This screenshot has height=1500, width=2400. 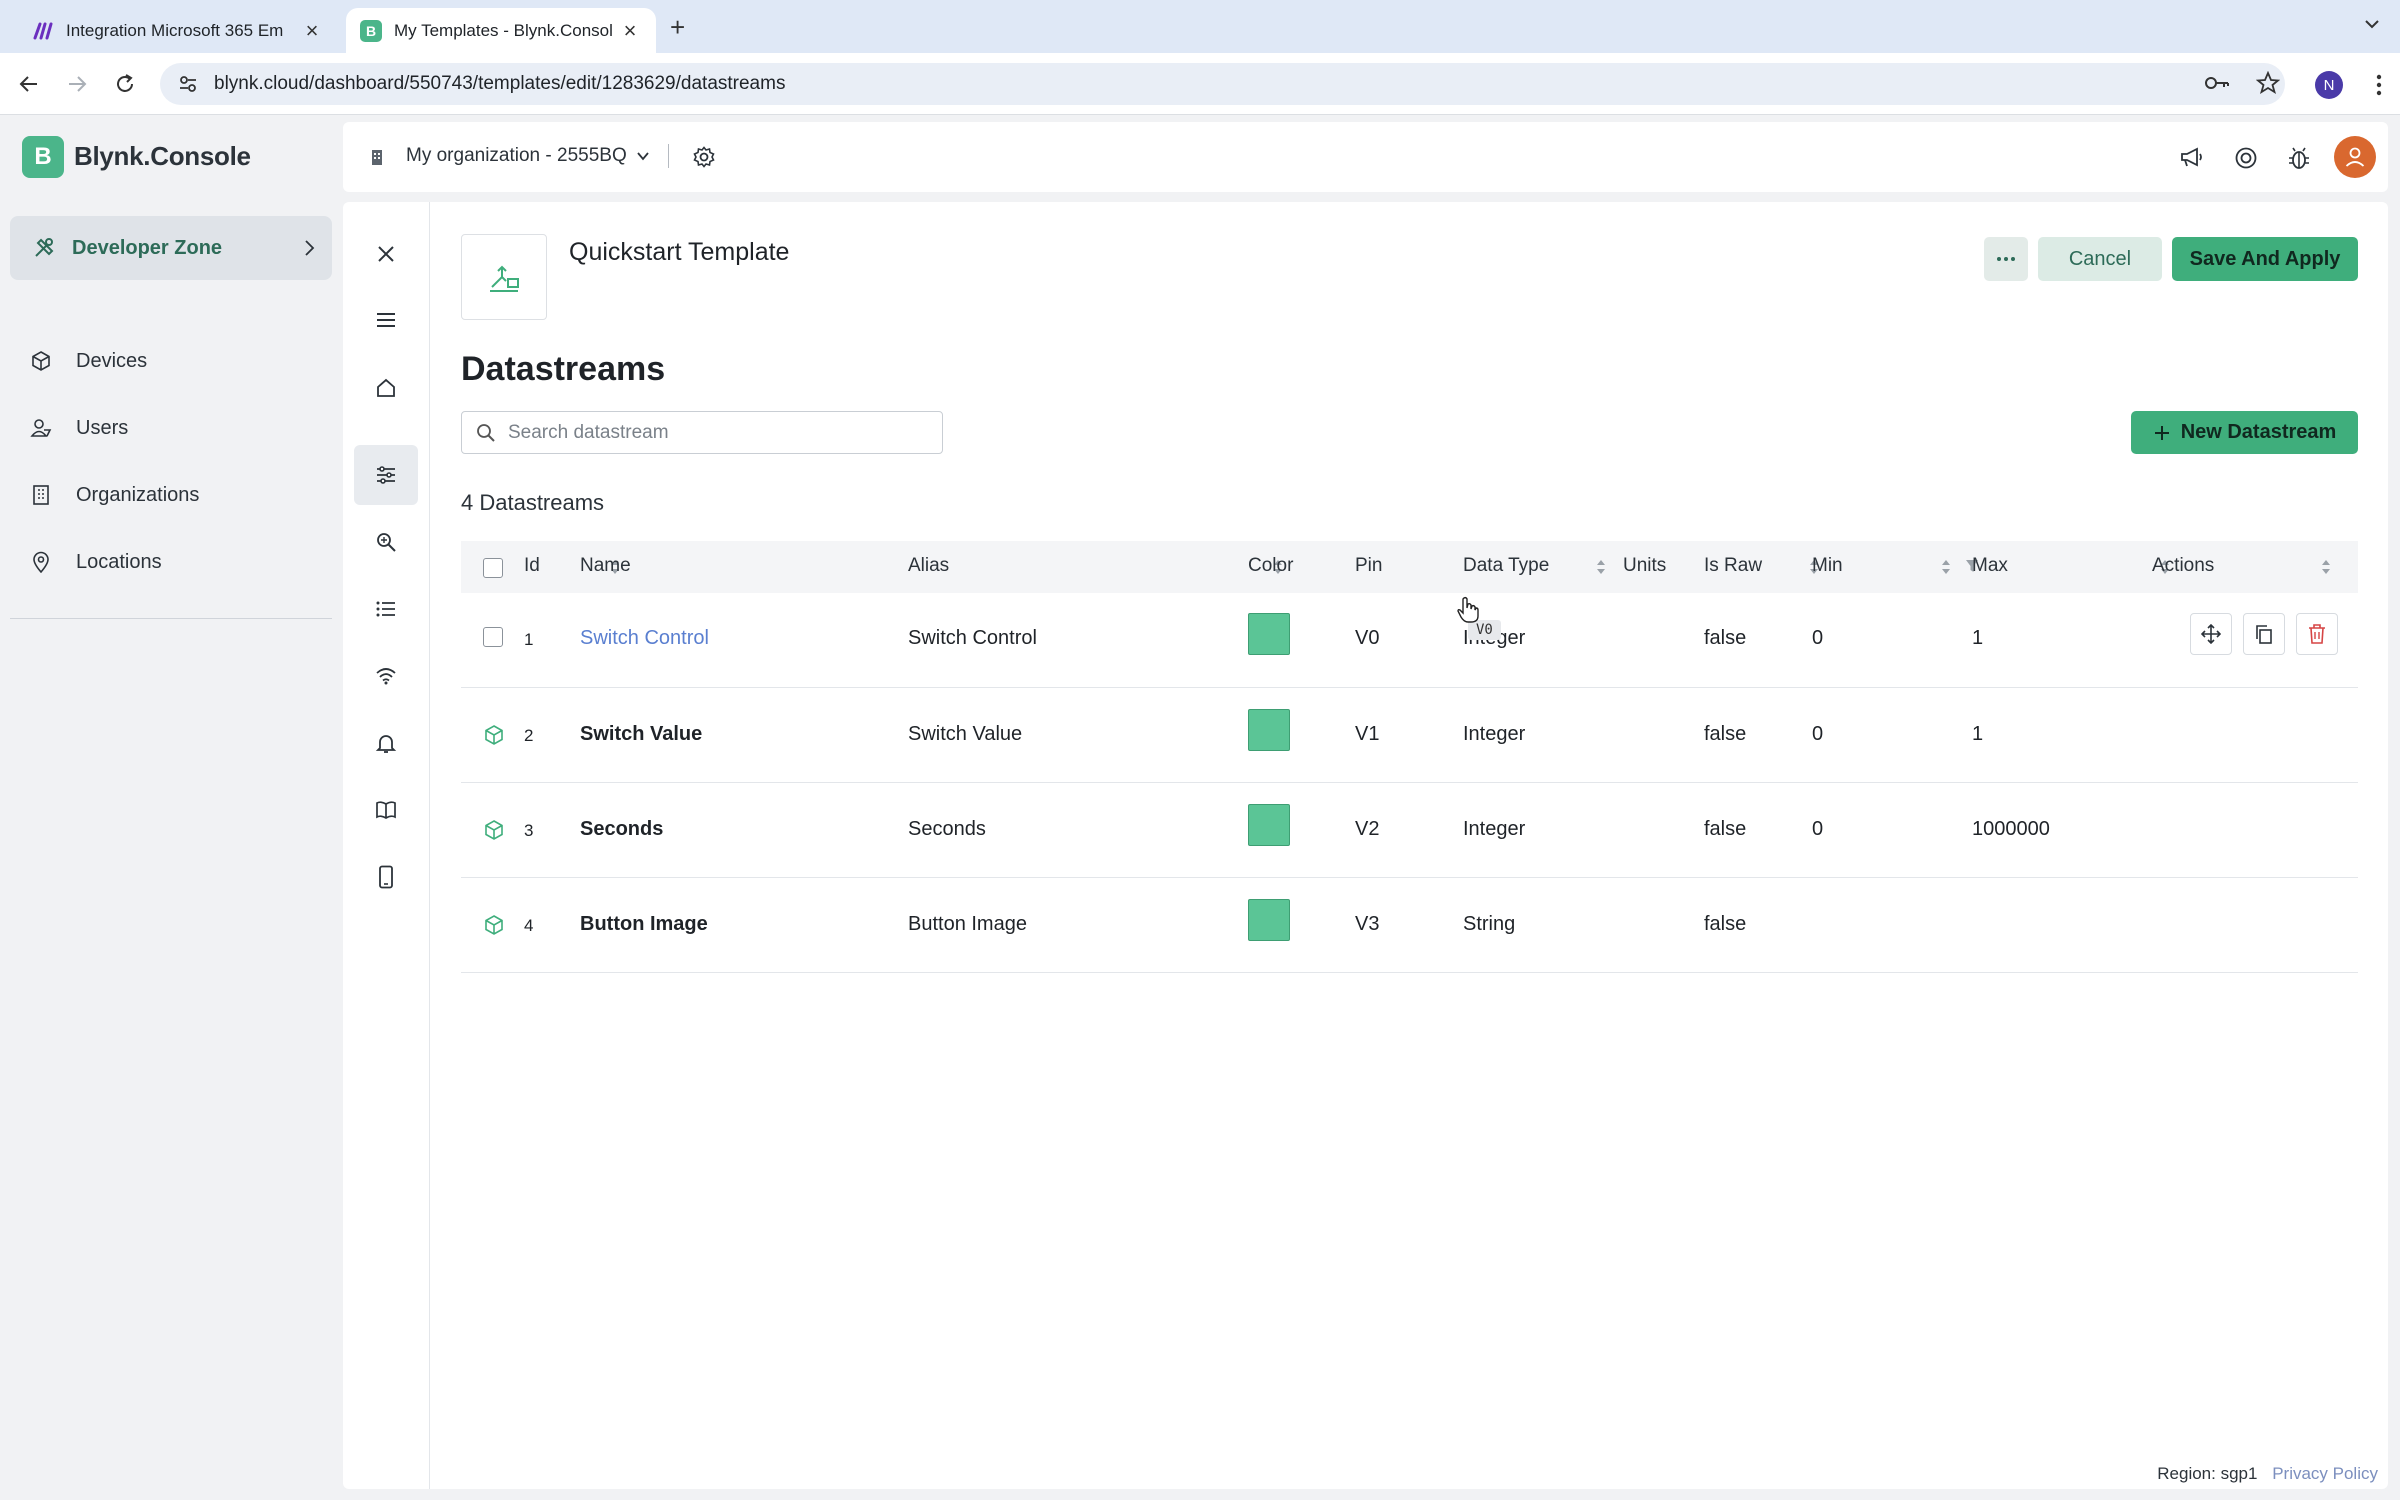 What do you see at coordinates (2379, 85) in the screenshot?
I see `browser-menu-icon` at bounding box center [2379, 85].